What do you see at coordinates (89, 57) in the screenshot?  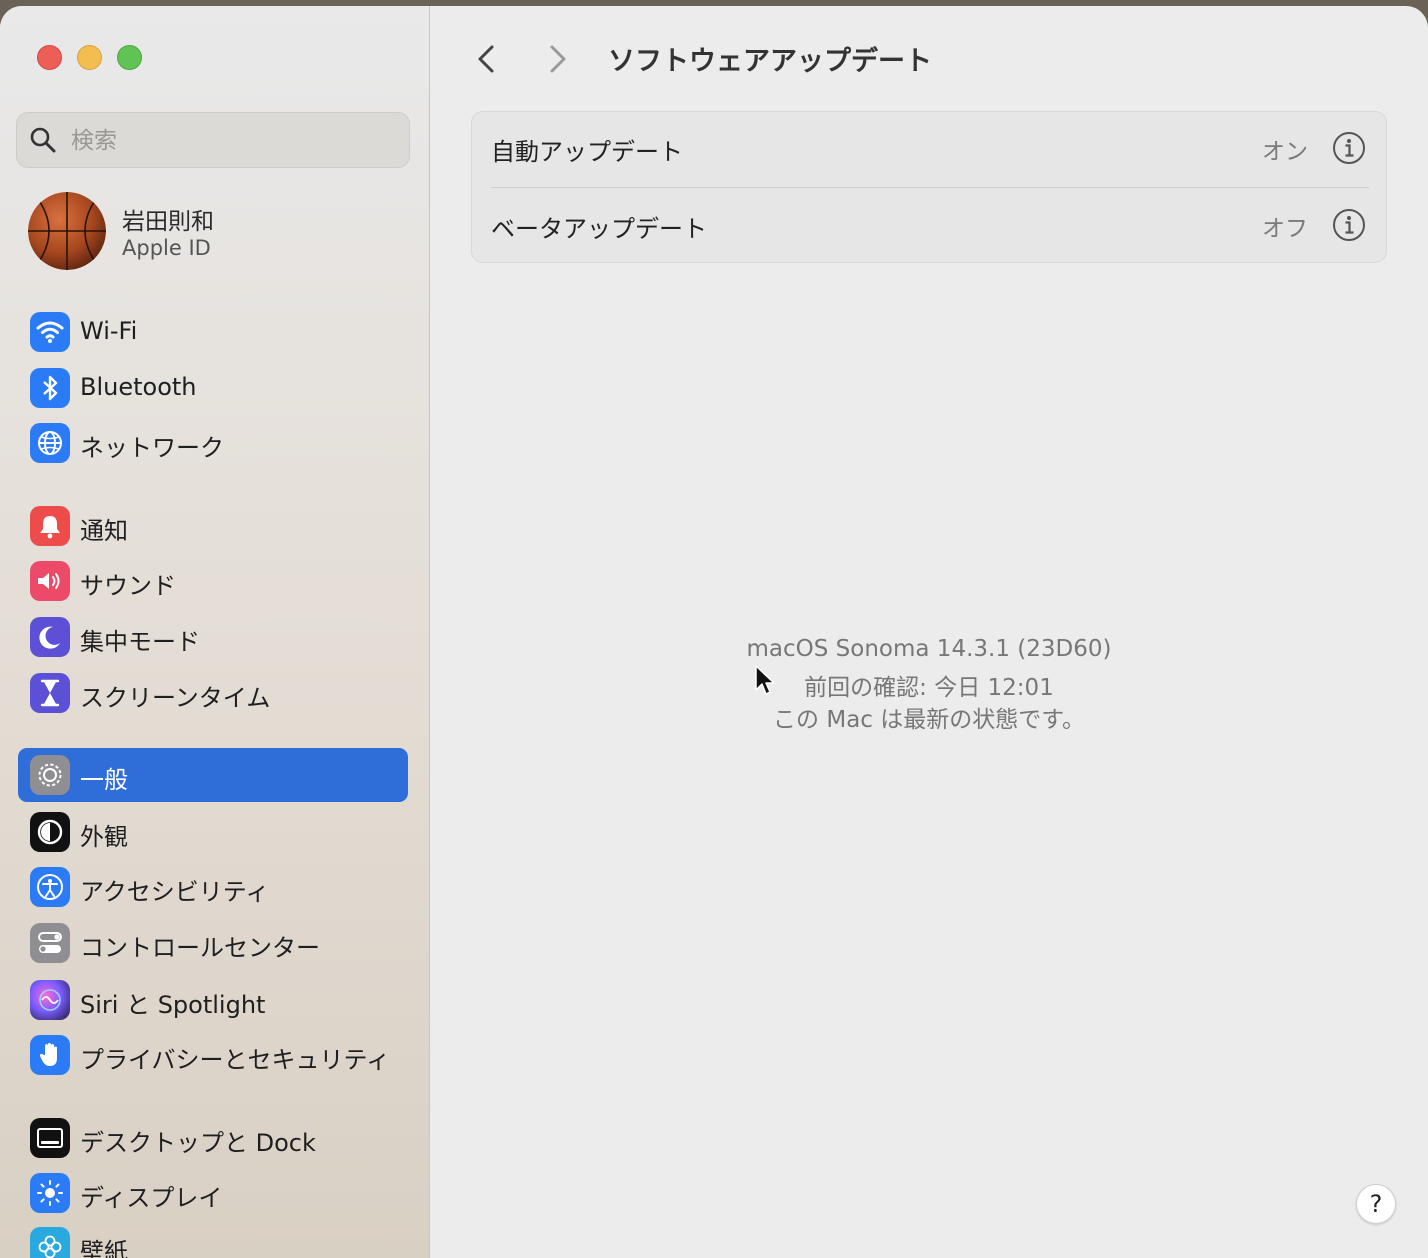 I see `minimize-window-button` at bounding box center [89, 57].